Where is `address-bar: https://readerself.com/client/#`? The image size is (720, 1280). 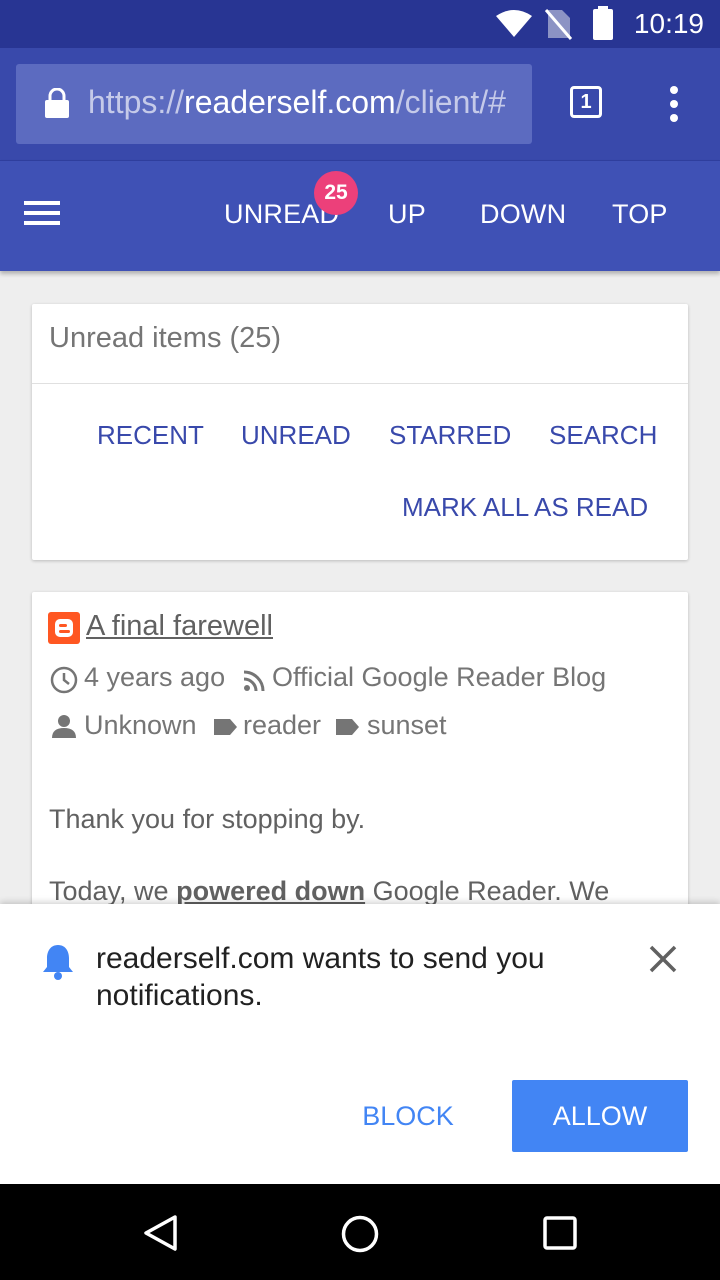 address-bar: https://readerself.com/client/# is located at coordinates (274, 104).